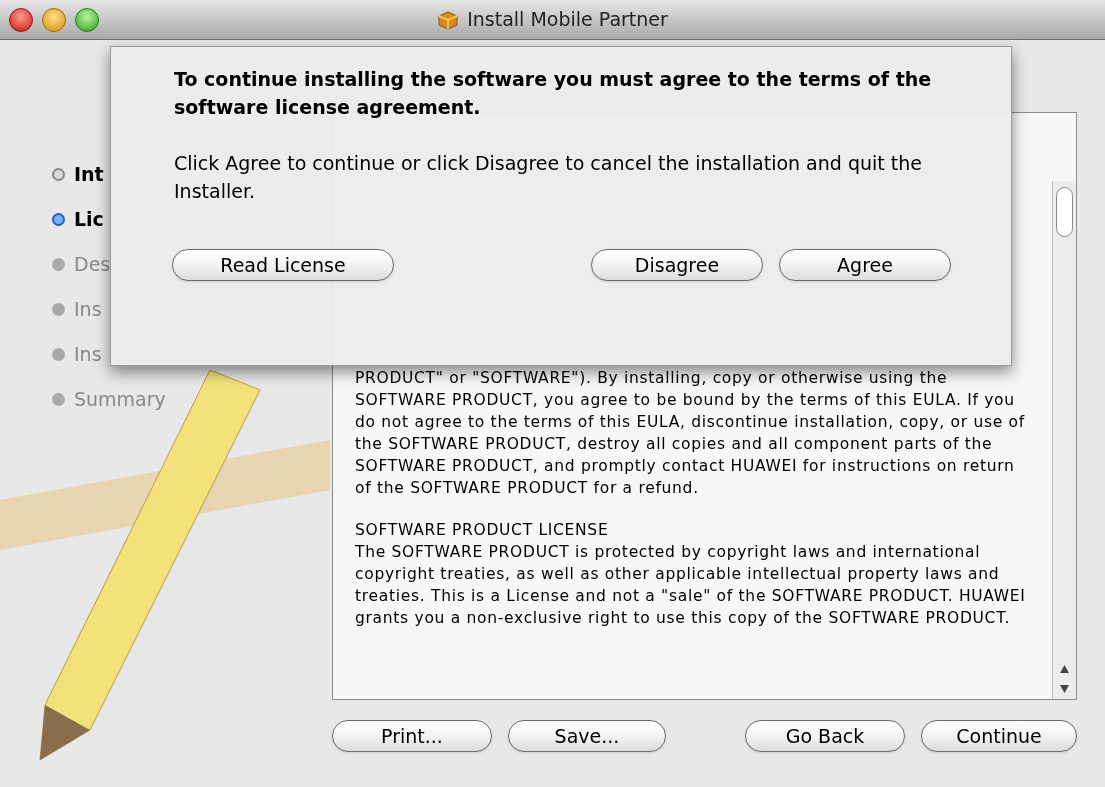  I want to click on footer-button: Go Back, so click(825, 736).